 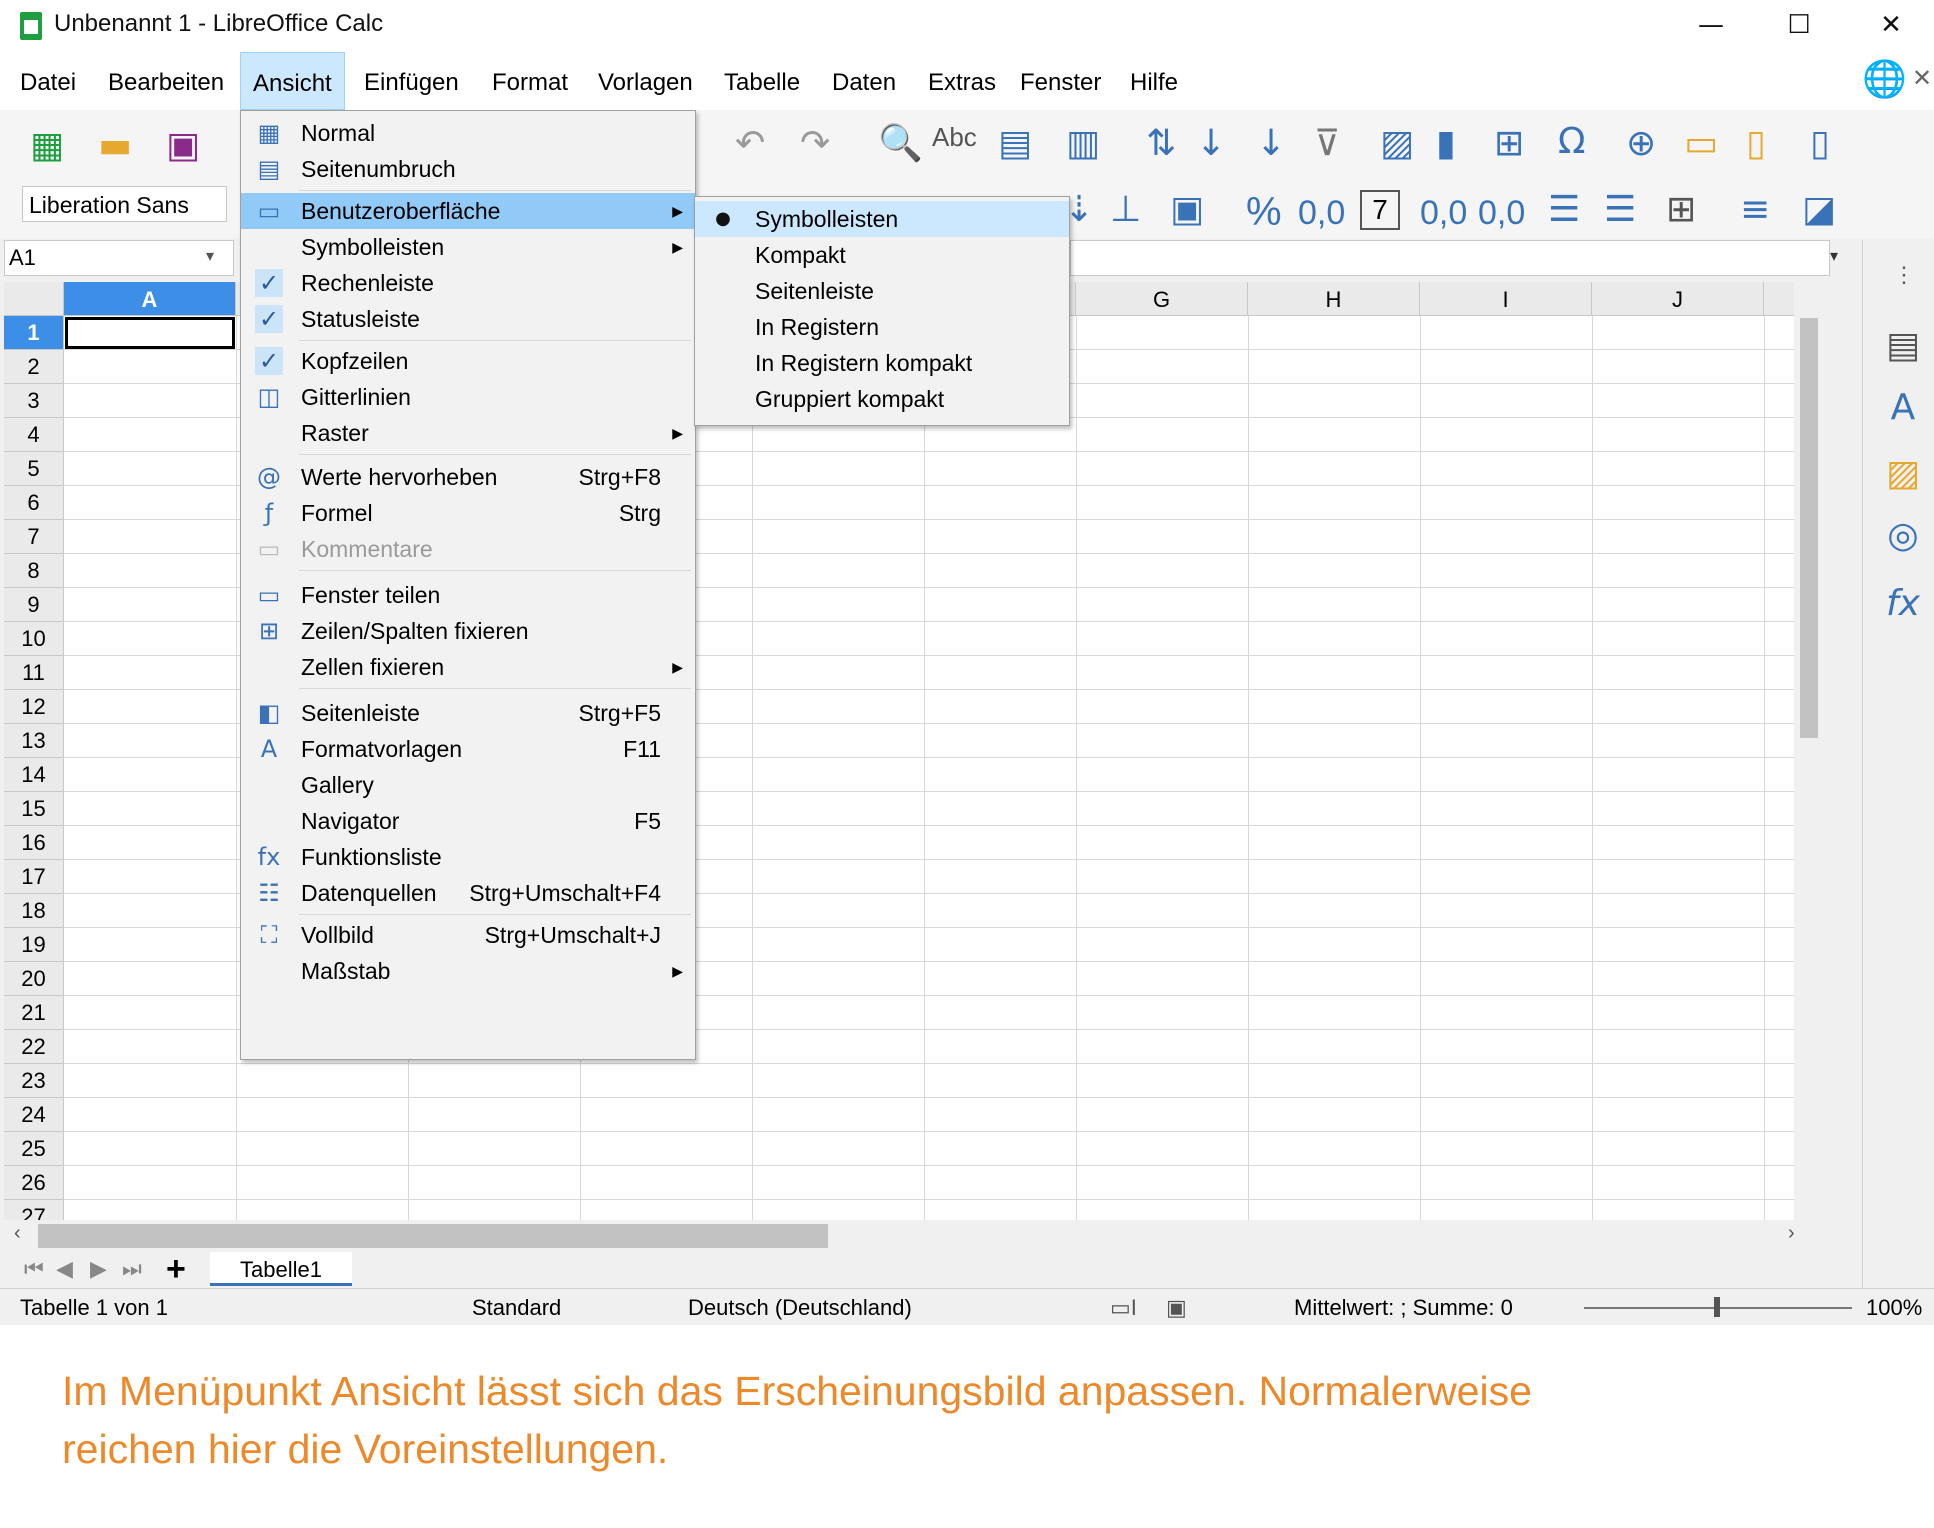 What do you see at coordinates (150, 333) in the screenshot?
I see `active-cell` at bounding box center [150, 333].